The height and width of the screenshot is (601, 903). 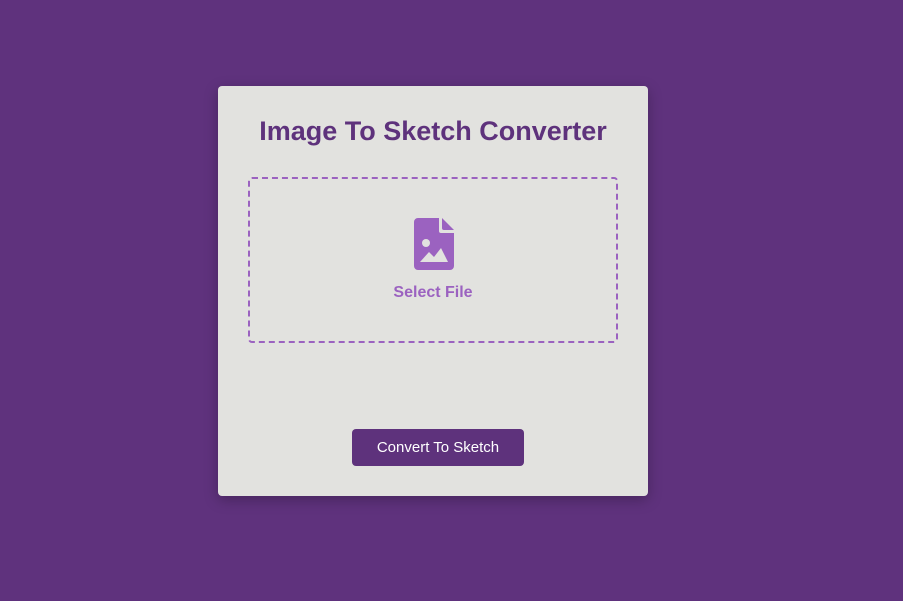 I want to click on file-image-icon, so click(x=434, y=244).